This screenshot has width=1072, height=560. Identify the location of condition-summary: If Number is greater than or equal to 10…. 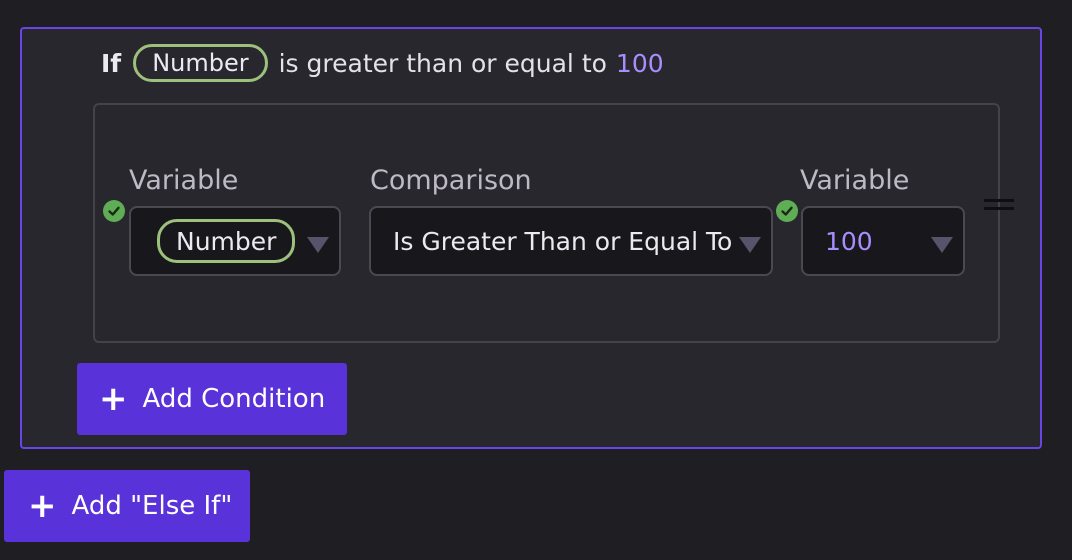
(382, 63).